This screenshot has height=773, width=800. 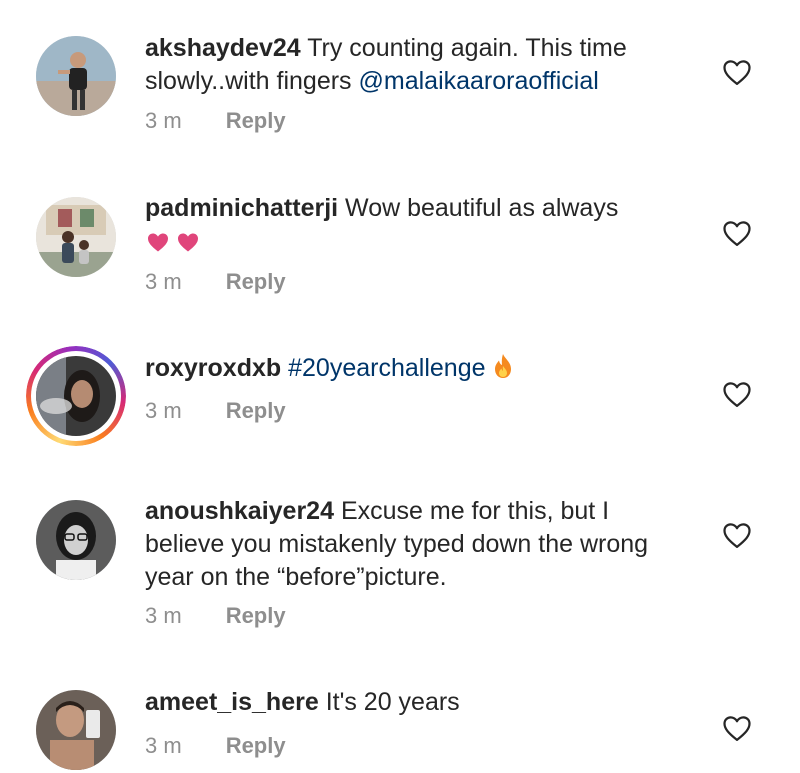 What do you see at coordinates (422, 227) in the screenshot?
I see `comment-text: padminichatterji Wow beautiful as always` at bounding box center [422, 227].